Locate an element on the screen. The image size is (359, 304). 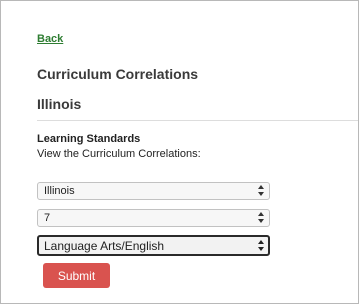
page-title: Curriculum Correlations is located at coordinates (118, 74).